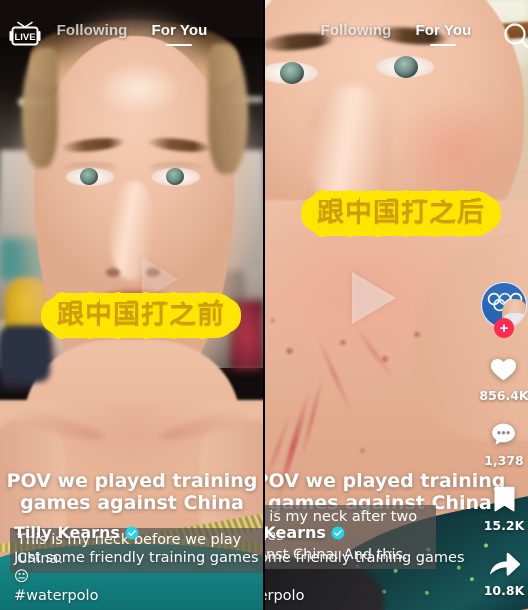 The height and width of the screenshot is (610, 528). I want to click on favorite-count: 15.2K, so click(504, 525).